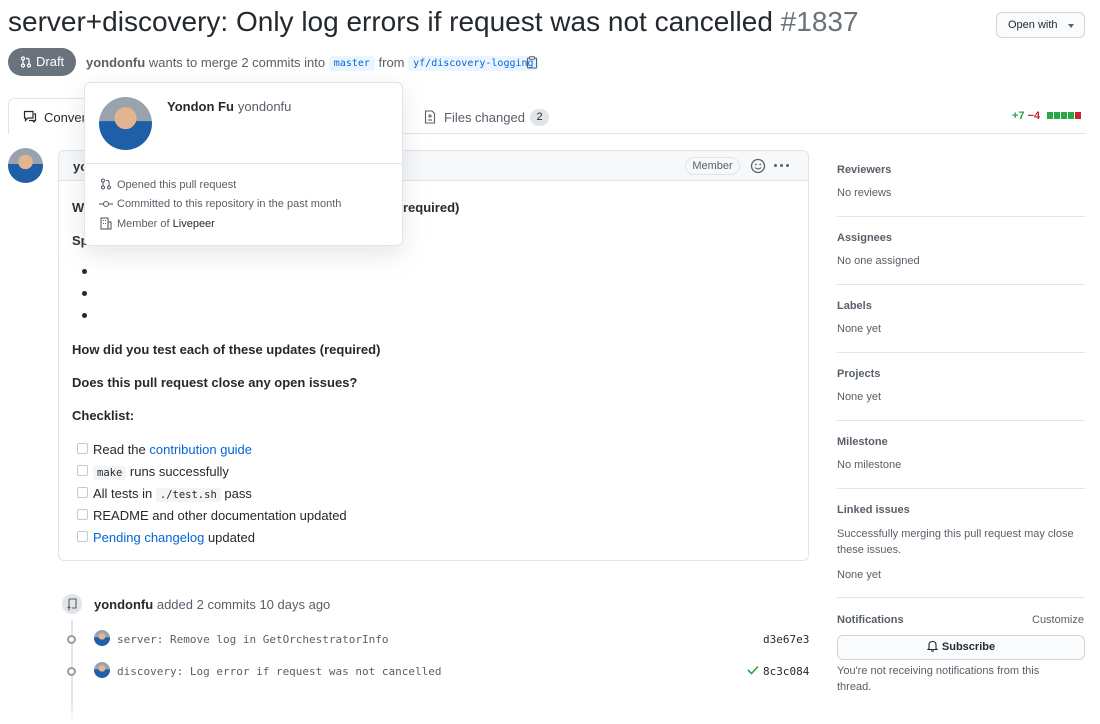 The width and height of the screenshot is (1100, 724). I want to click on task-text: pass, so click(238, 493).